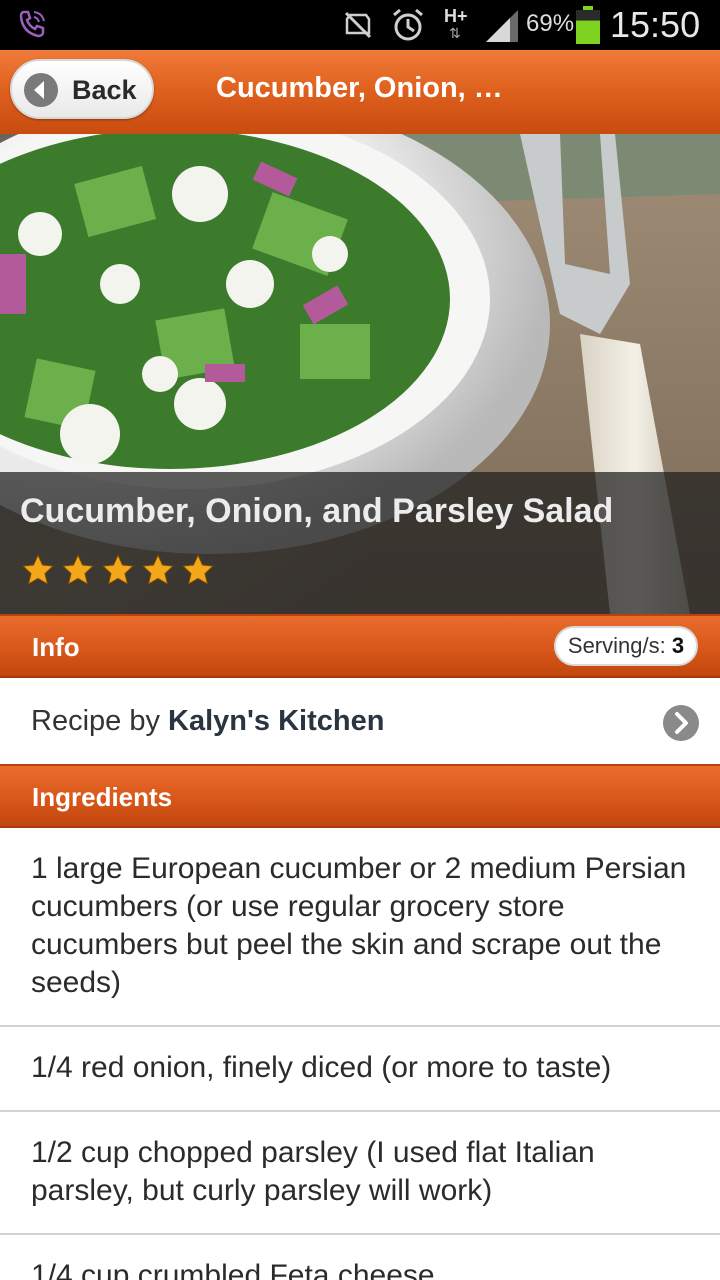 The height and width of the screenshot is (1280, 720). What do you see at coordinates (317, 511) in the screenshot?
I see `recipe-title: Cucumber, Onion, and Parsley Salad` at bounding box center [317, 511].